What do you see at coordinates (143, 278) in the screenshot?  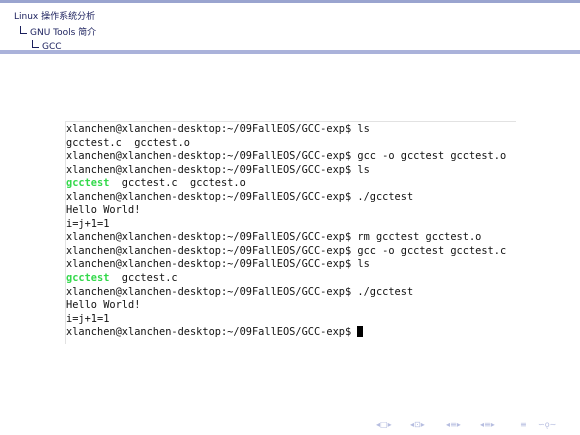 I see `file-list-text: gcctest.c` at bounding box center [143, 278].